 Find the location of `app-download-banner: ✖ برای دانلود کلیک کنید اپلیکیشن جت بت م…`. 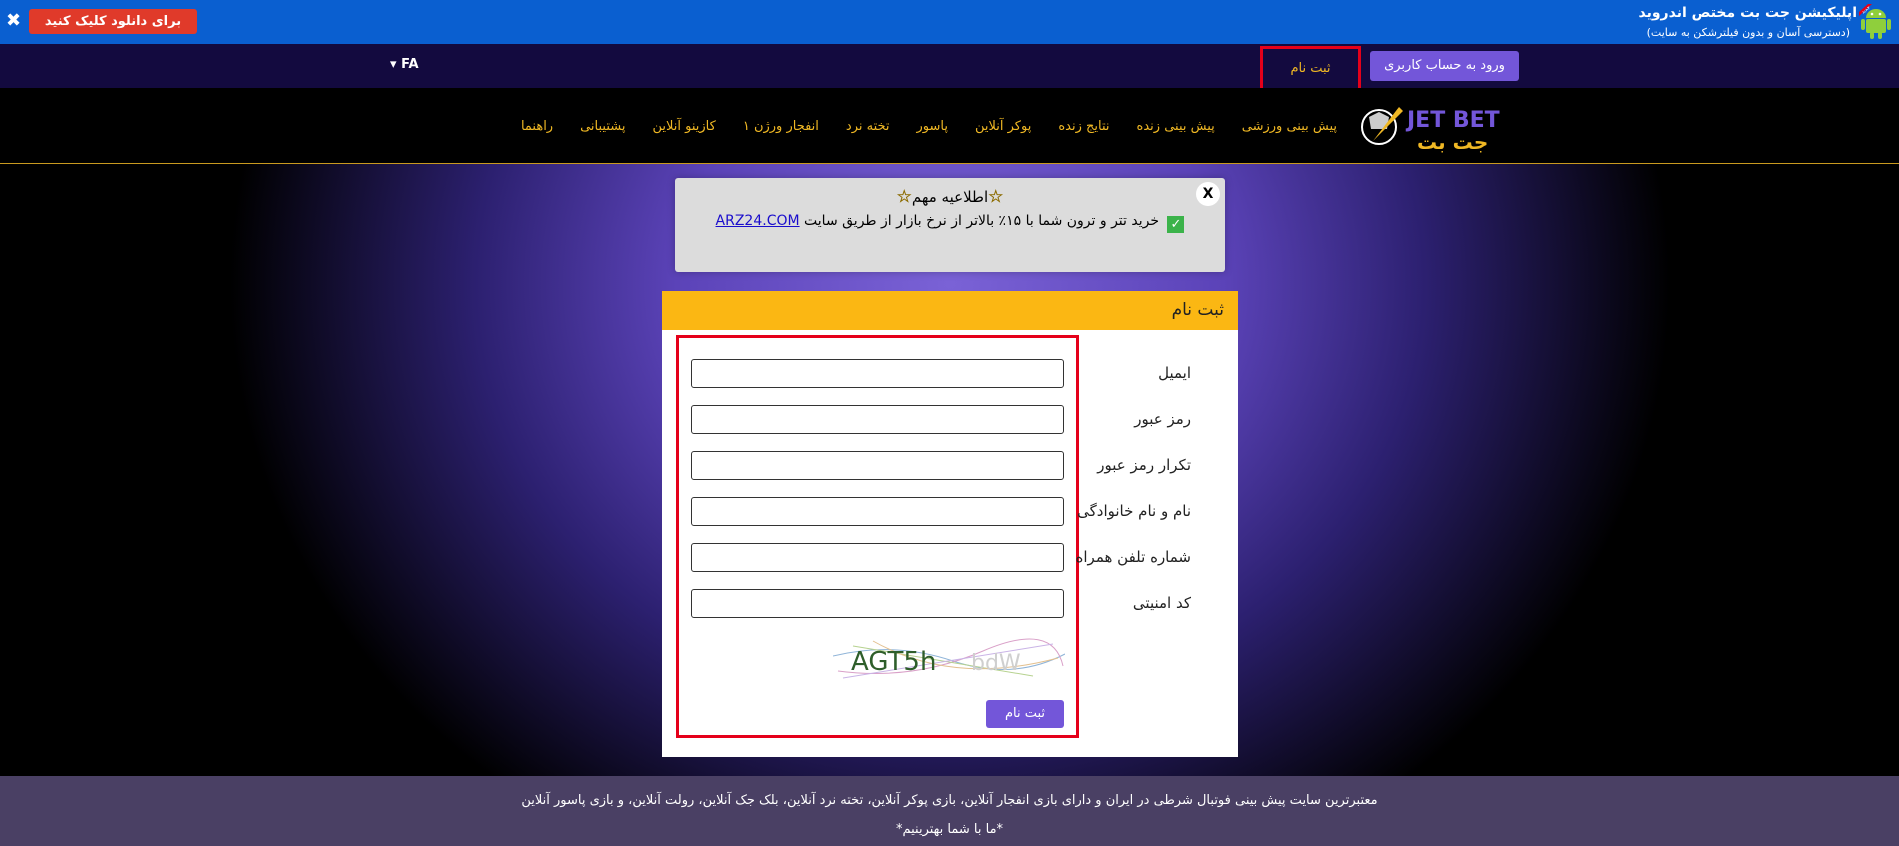

app-download-banner: ✖ برای دانلود کلیک کنید اپلیکیشن جت بت م… is located at coordinates (949, 22).